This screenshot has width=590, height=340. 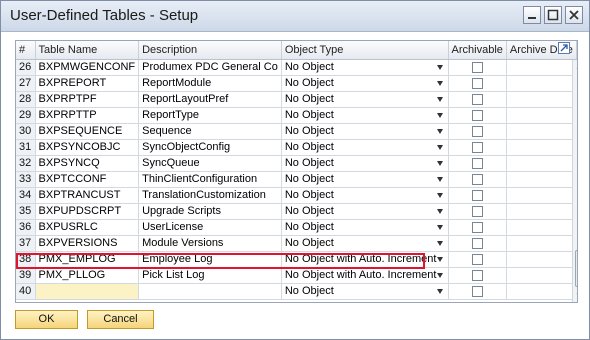 What do you see at coordinates (87, 99) in the screenshot?
I see `table-name-cell: BXPRPTPF` at bounding box center [87, 99].